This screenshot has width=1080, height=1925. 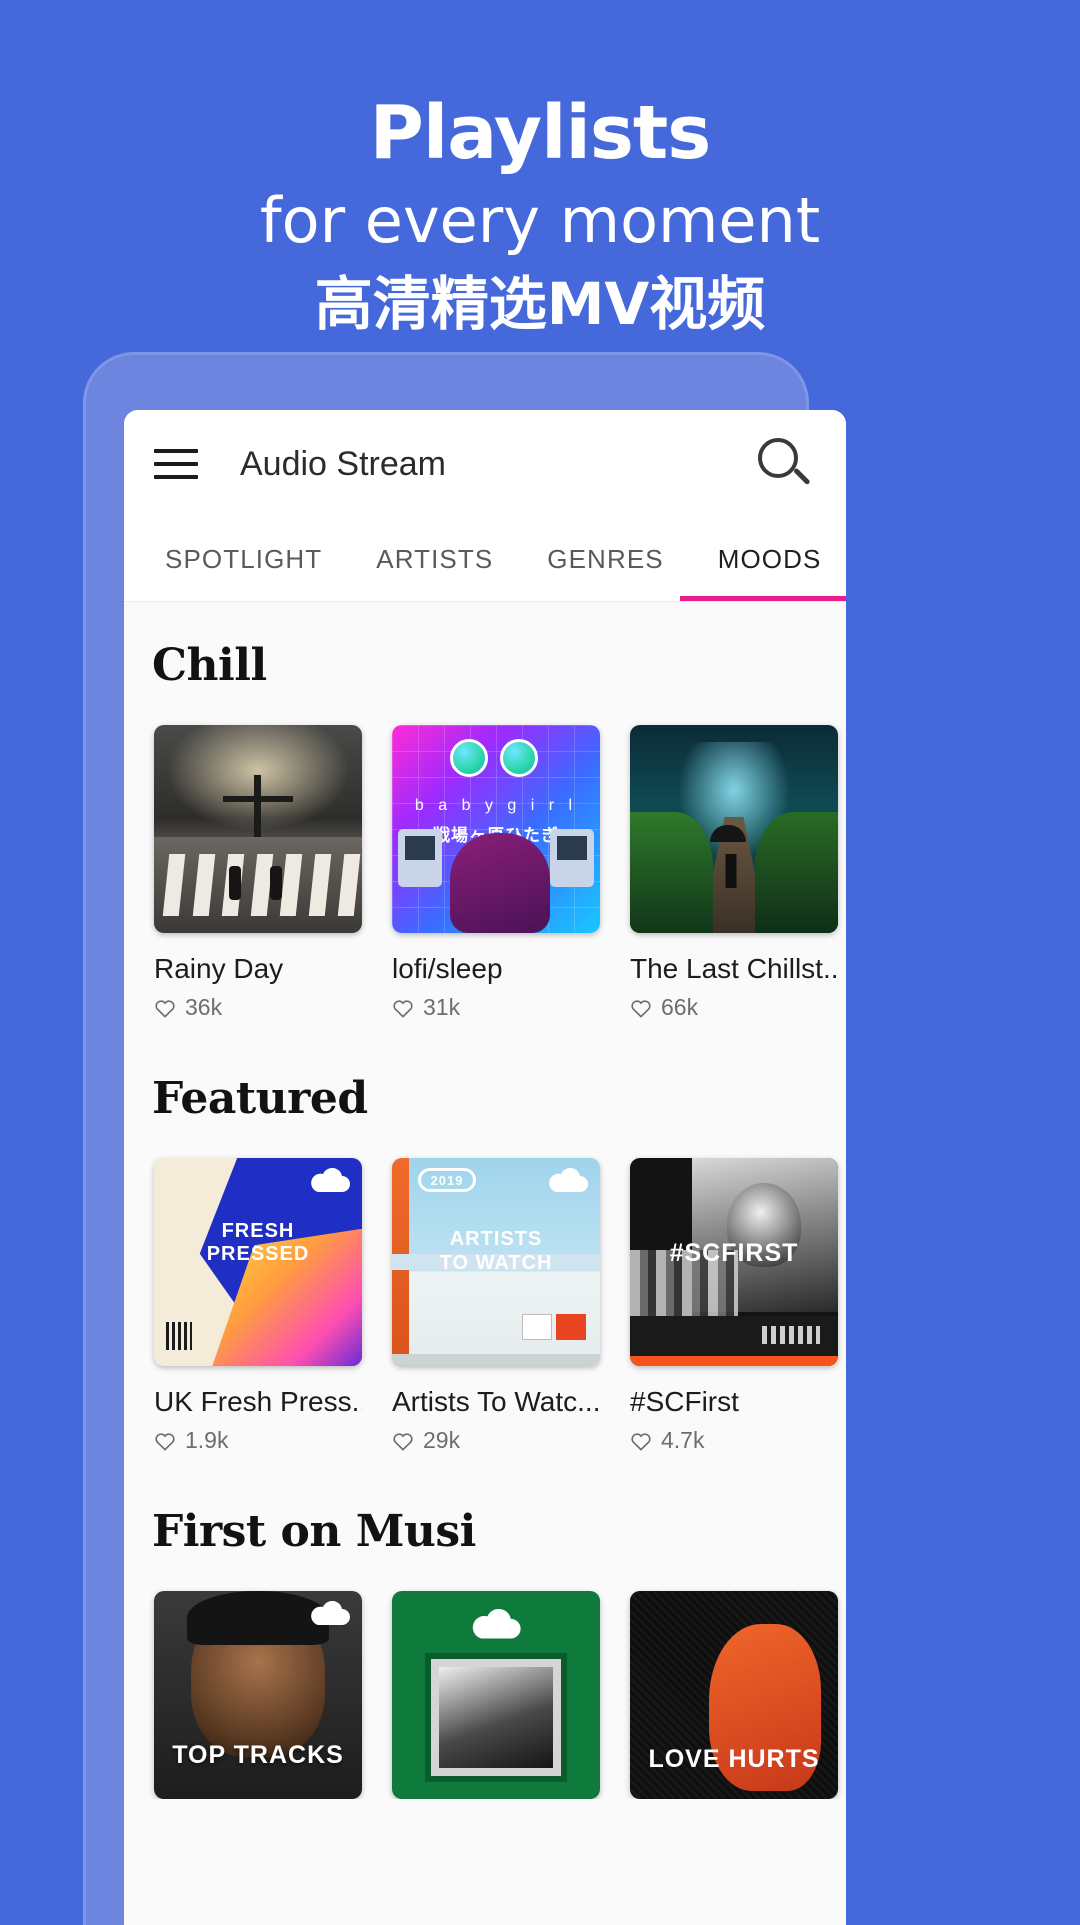 What do you see at coordinates (447, 968) in the screenshot?
I see `playlist-title: lofi/sleep` at bounding box center [447, 968].